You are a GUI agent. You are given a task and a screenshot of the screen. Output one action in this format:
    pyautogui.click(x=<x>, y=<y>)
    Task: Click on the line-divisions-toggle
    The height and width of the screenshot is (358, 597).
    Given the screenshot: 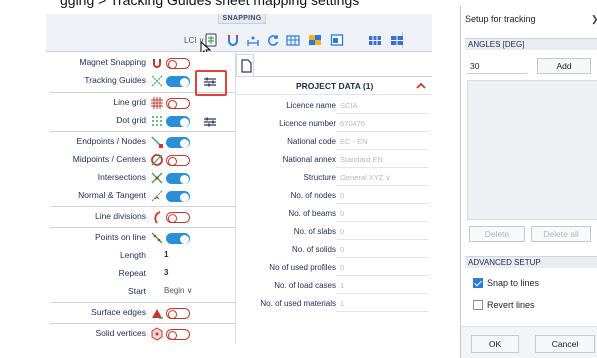 What is the action you would take?
    pyautogui.click(x=178, y=217)
    